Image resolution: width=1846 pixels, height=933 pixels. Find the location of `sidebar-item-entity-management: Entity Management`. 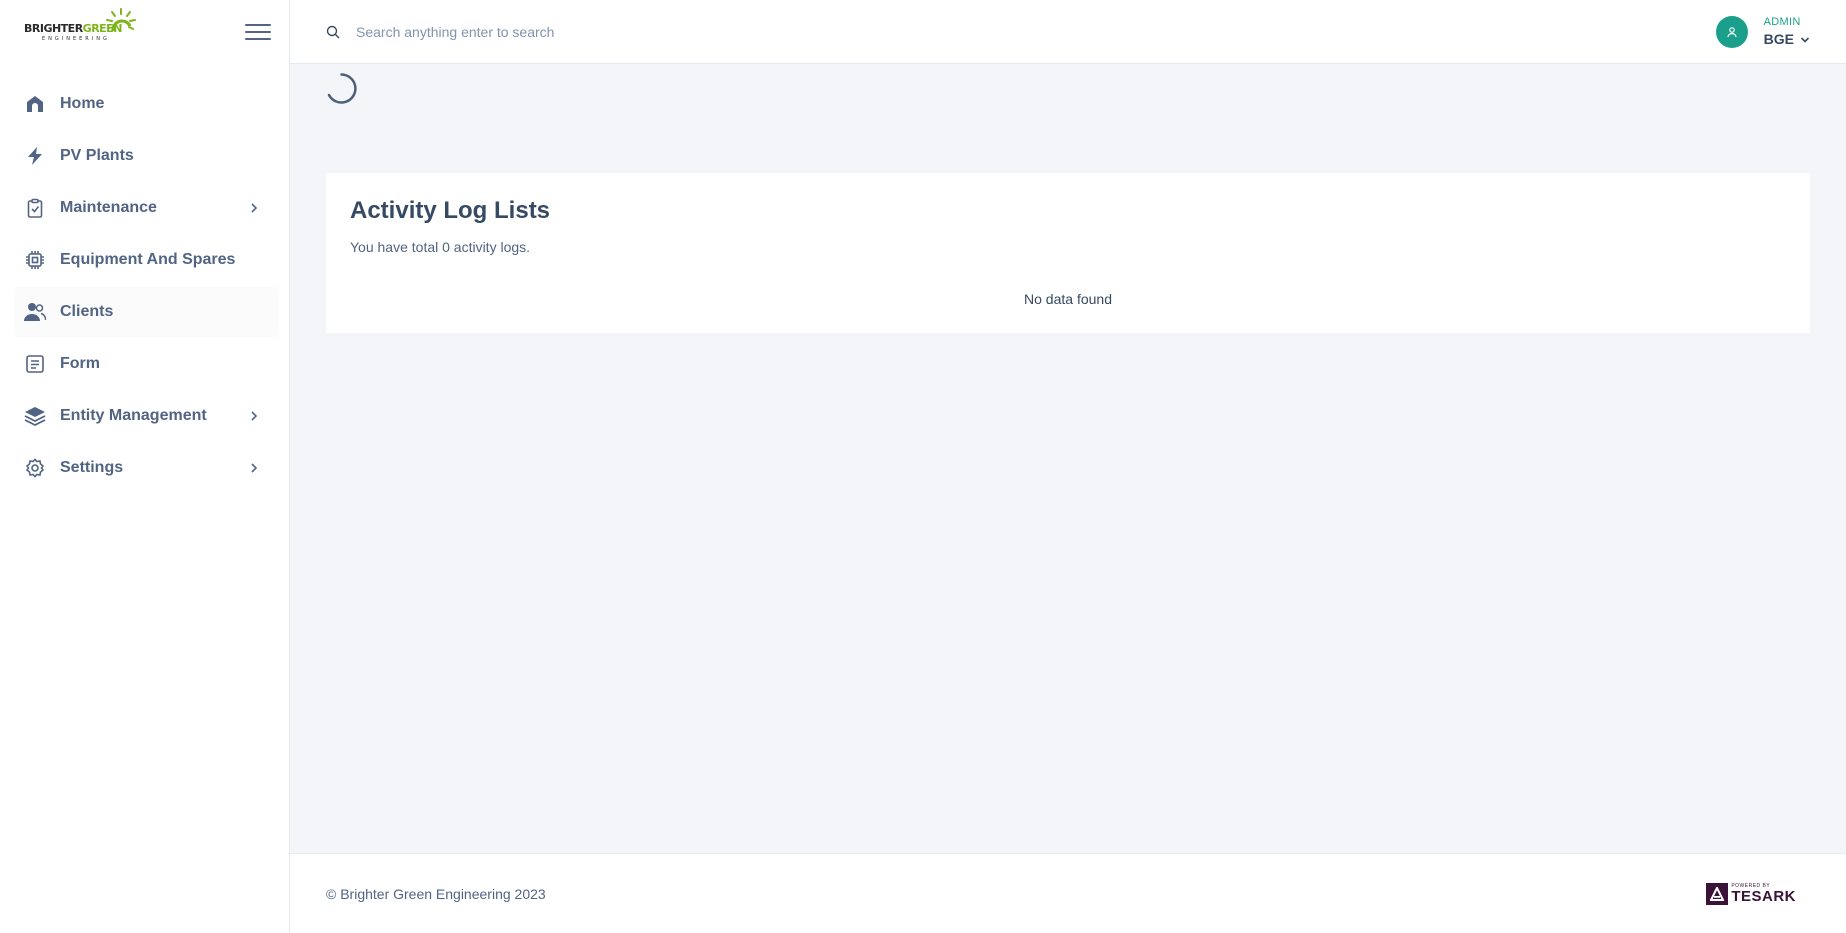

sidebar-item-entity-management: Entity Management is located at coordinates (146, 416).